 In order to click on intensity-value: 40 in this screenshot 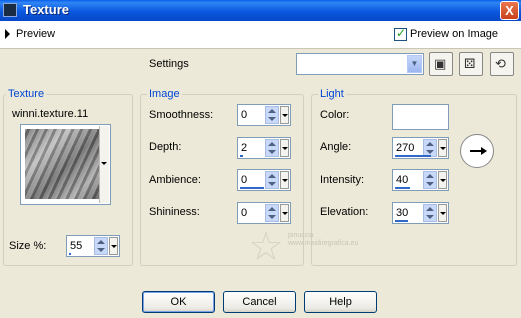, I will do `click(402, 180)`.